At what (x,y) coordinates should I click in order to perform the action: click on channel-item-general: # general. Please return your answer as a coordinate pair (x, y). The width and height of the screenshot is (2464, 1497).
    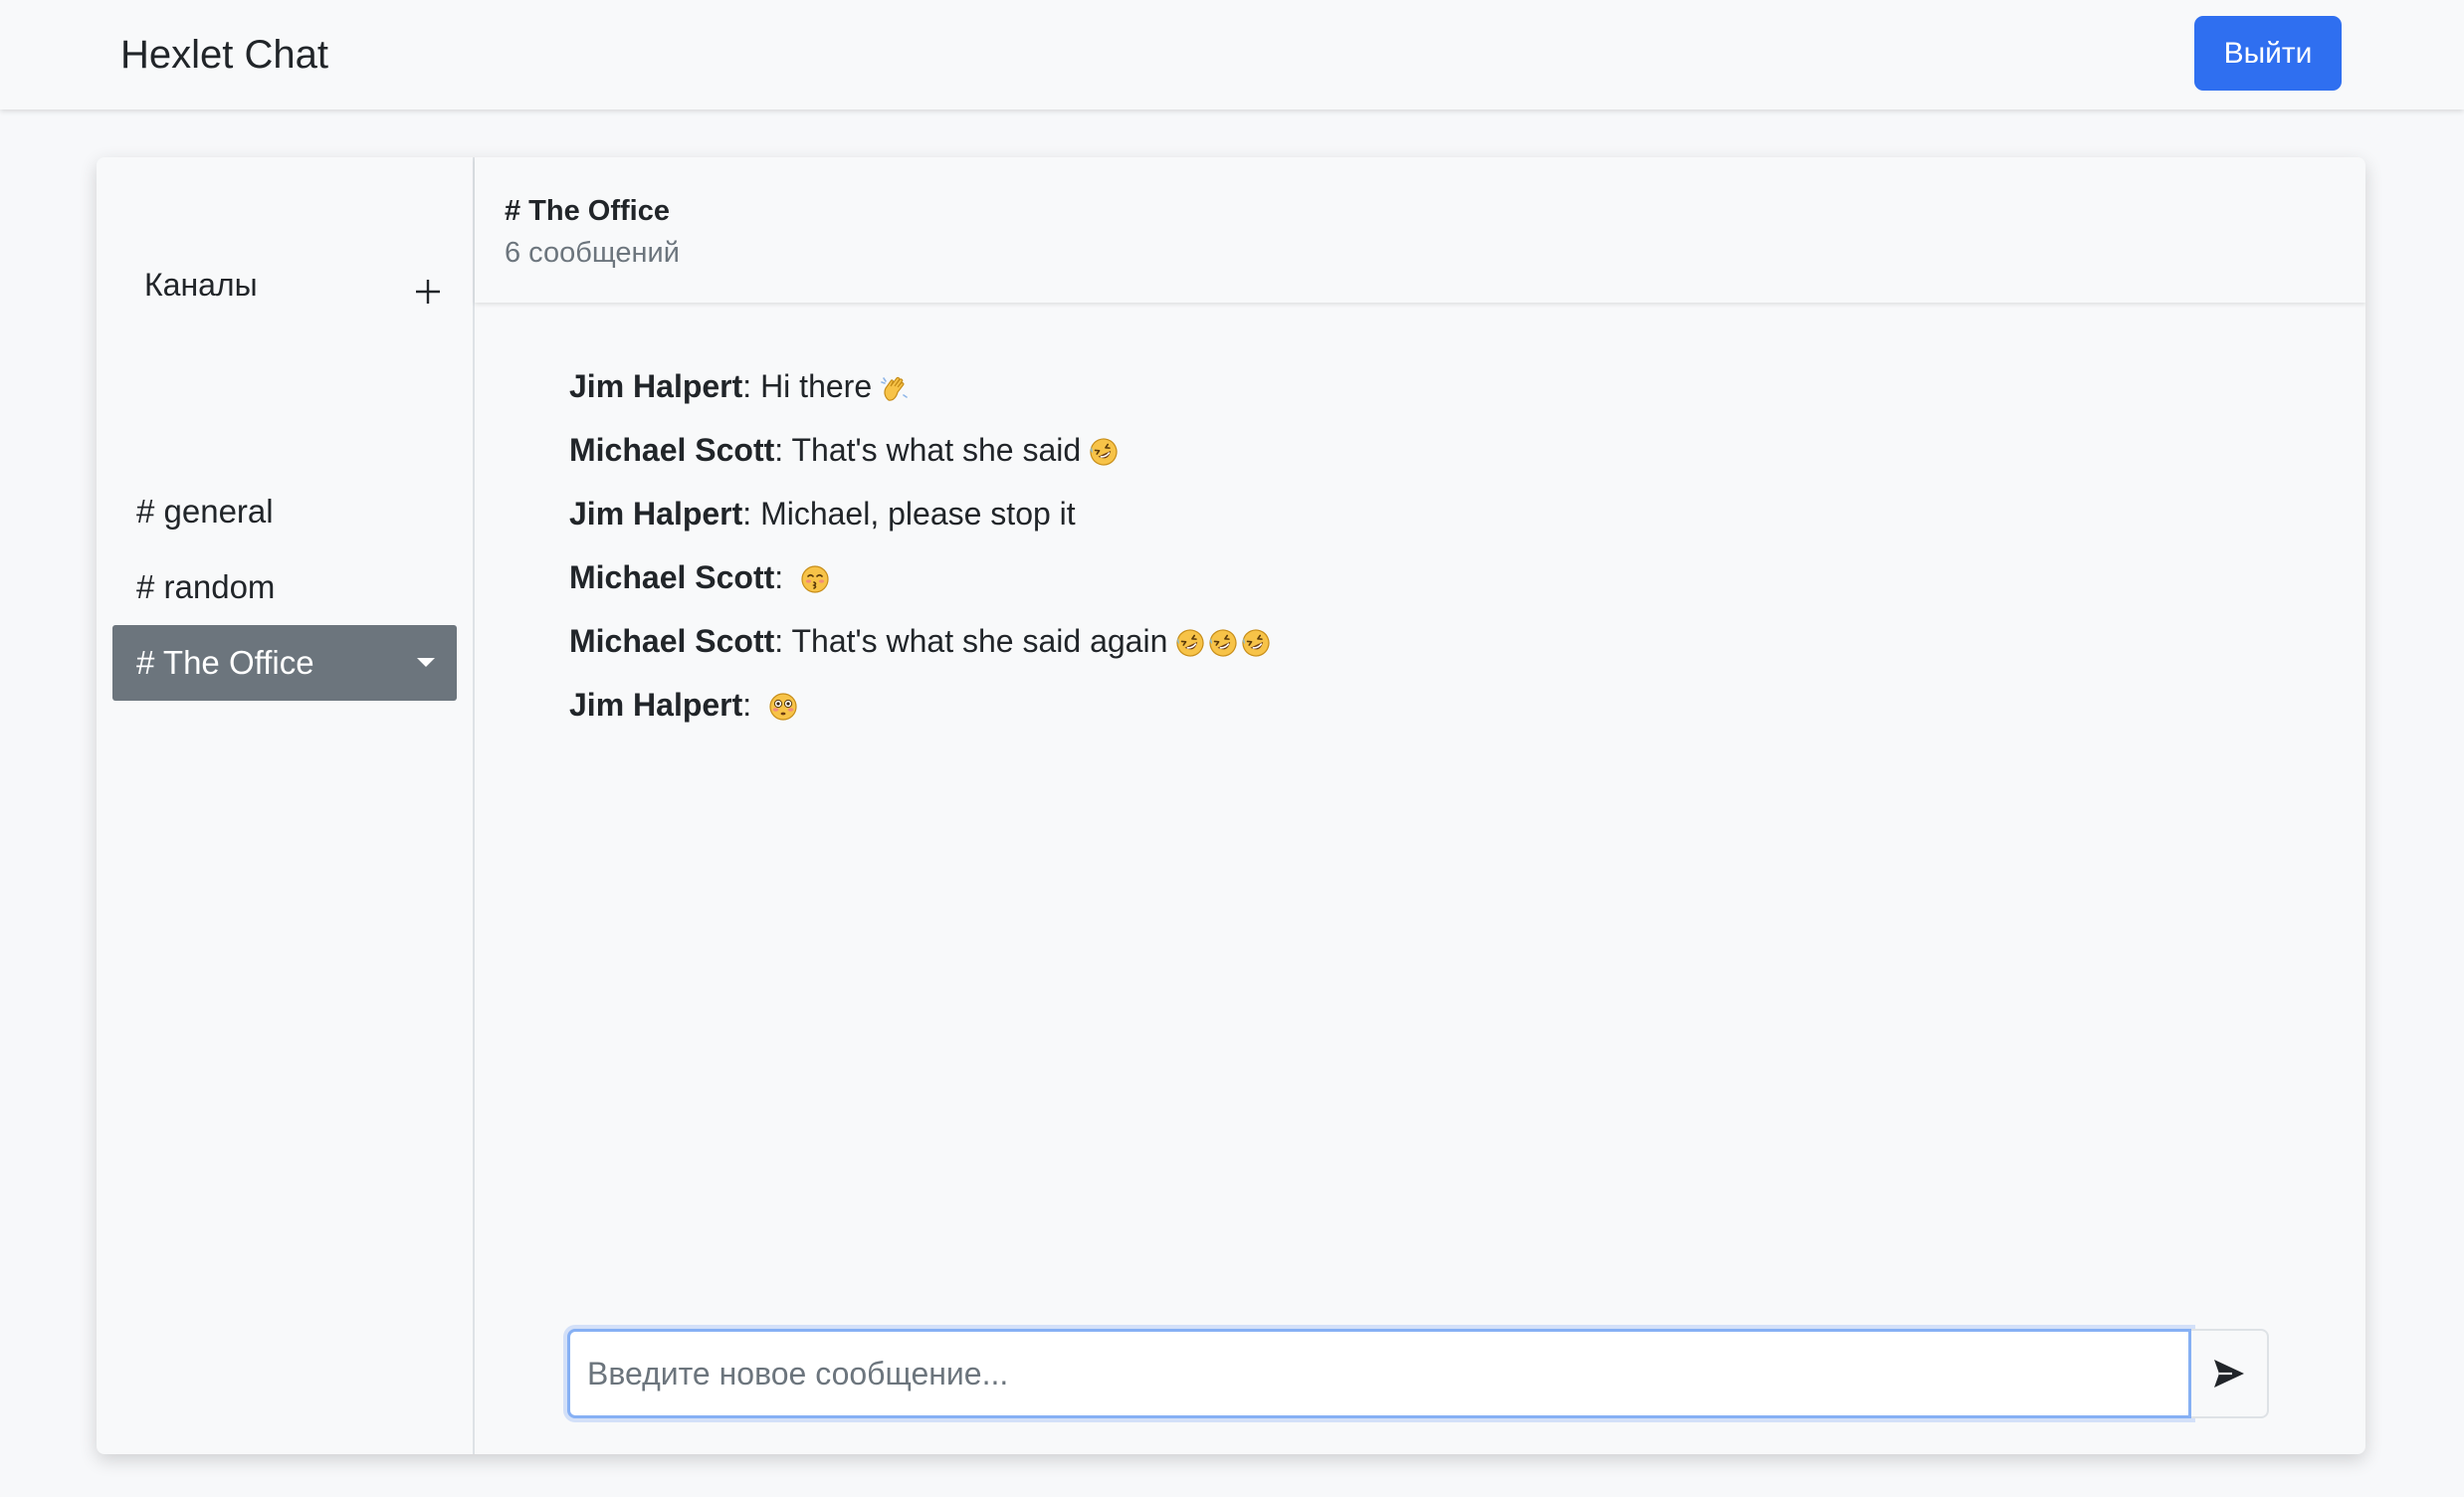
    Looking at the image, I should click on (284, 512).